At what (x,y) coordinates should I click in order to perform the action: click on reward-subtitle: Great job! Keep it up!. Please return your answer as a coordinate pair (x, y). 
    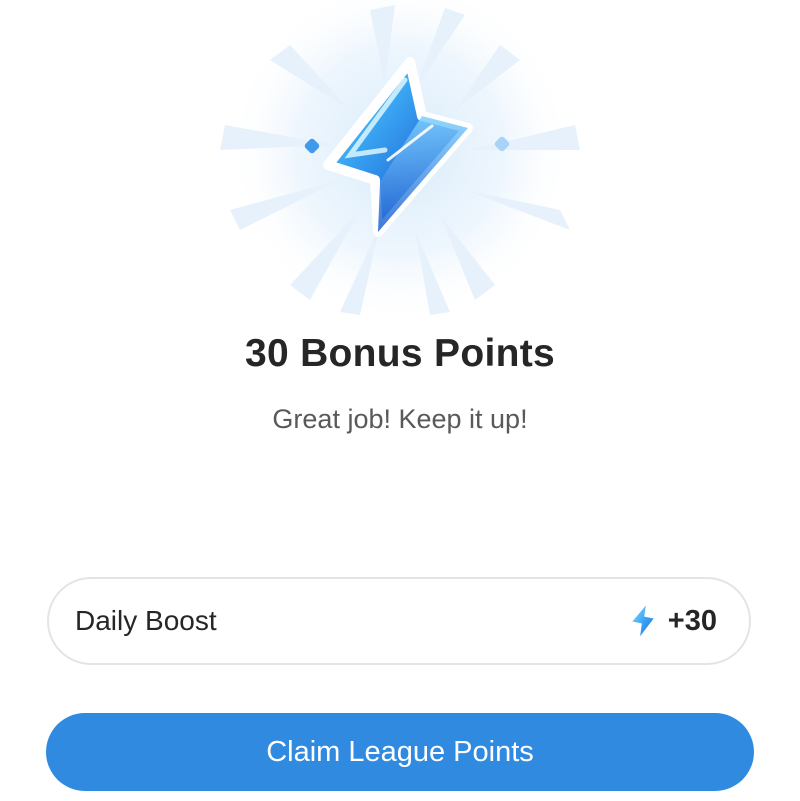
    Looking at the image, I should click on (400, 419).